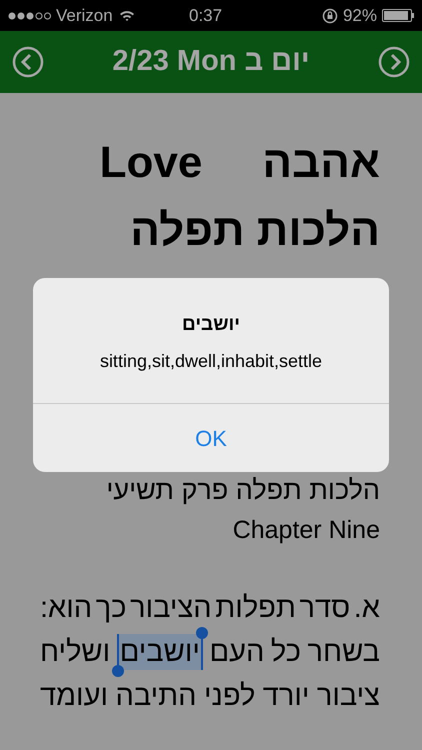  What do you see at coordinates (205, 15) in the screenshot?
I see `clock-time: 0:37` at bounding box center [205, 15].